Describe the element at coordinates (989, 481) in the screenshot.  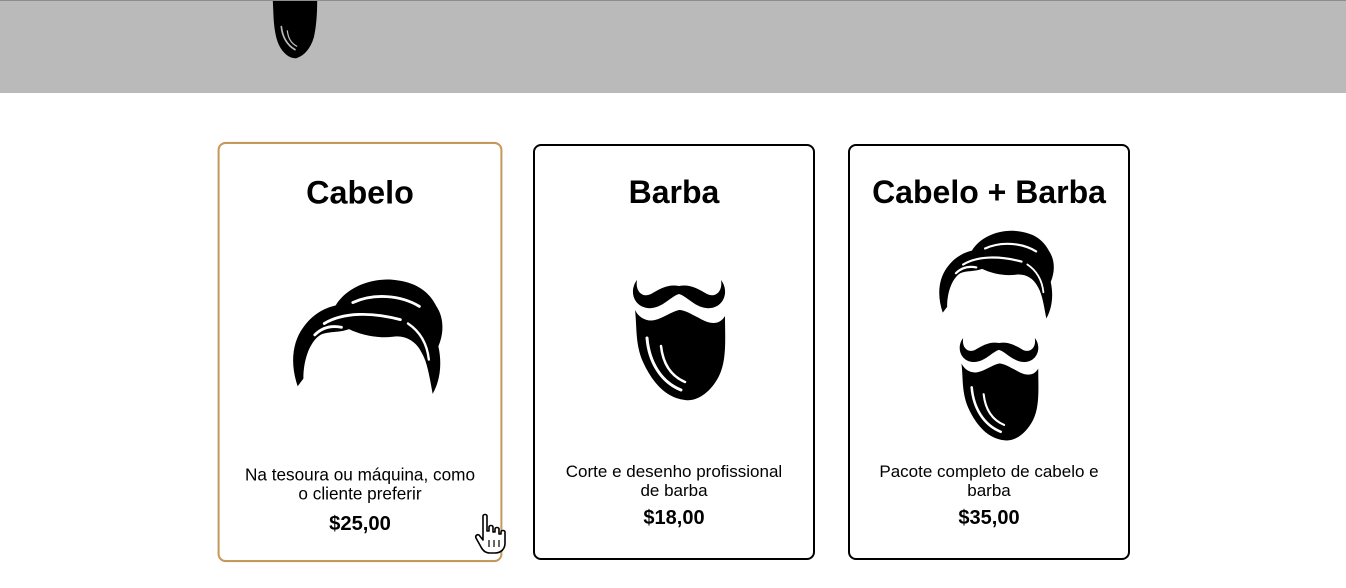
I see `card-description: Pacote completo de cabelo e barba` at that location.